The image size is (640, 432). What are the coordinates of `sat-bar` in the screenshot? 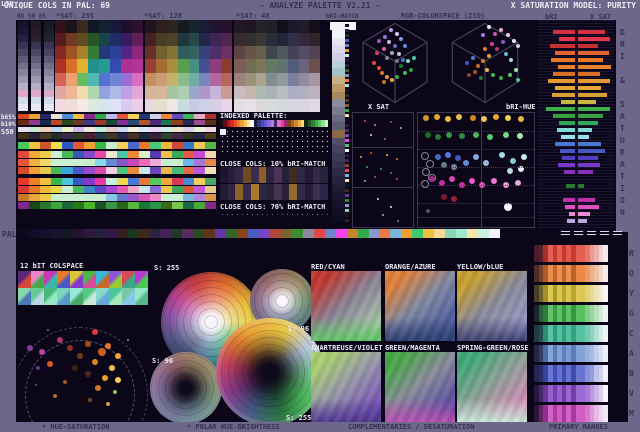 It's located at (591, 32).